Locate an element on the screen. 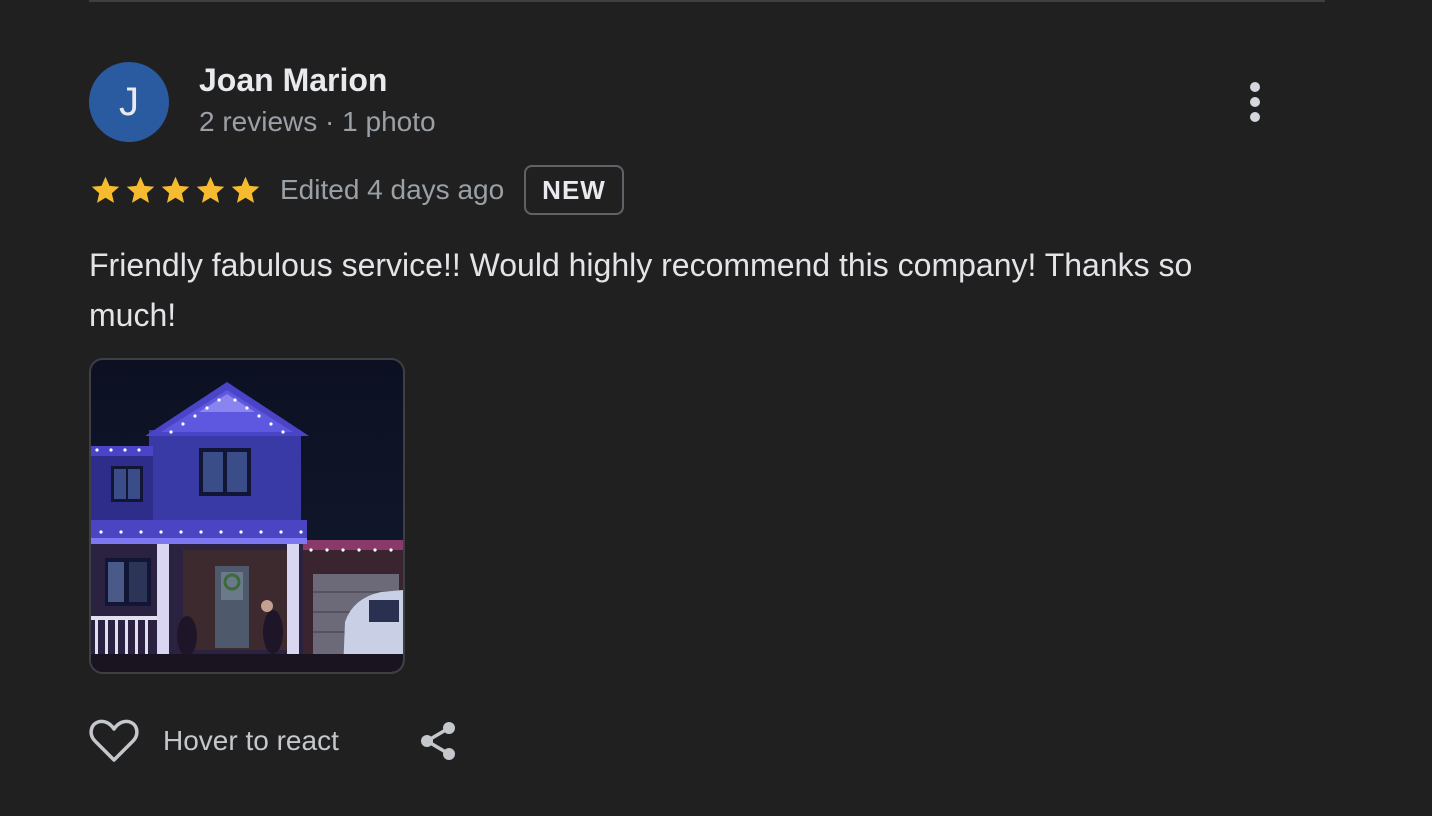 The width and height of the screenshot is (1432, 816). review-photo is located at coordinates (247, 516).